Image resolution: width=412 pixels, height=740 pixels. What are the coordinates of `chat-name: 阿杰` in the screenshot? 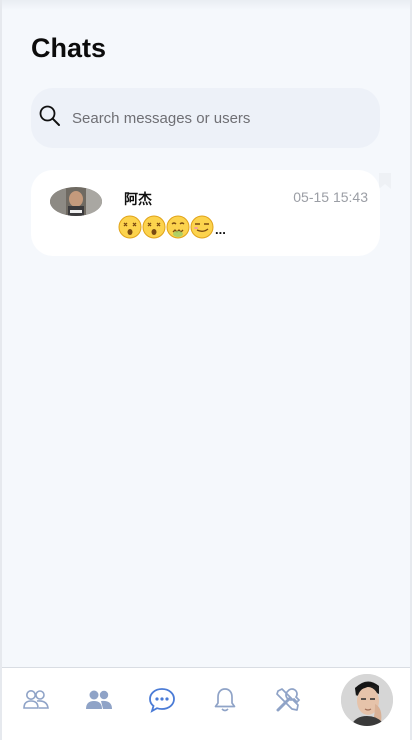 It's located at (138, 199).